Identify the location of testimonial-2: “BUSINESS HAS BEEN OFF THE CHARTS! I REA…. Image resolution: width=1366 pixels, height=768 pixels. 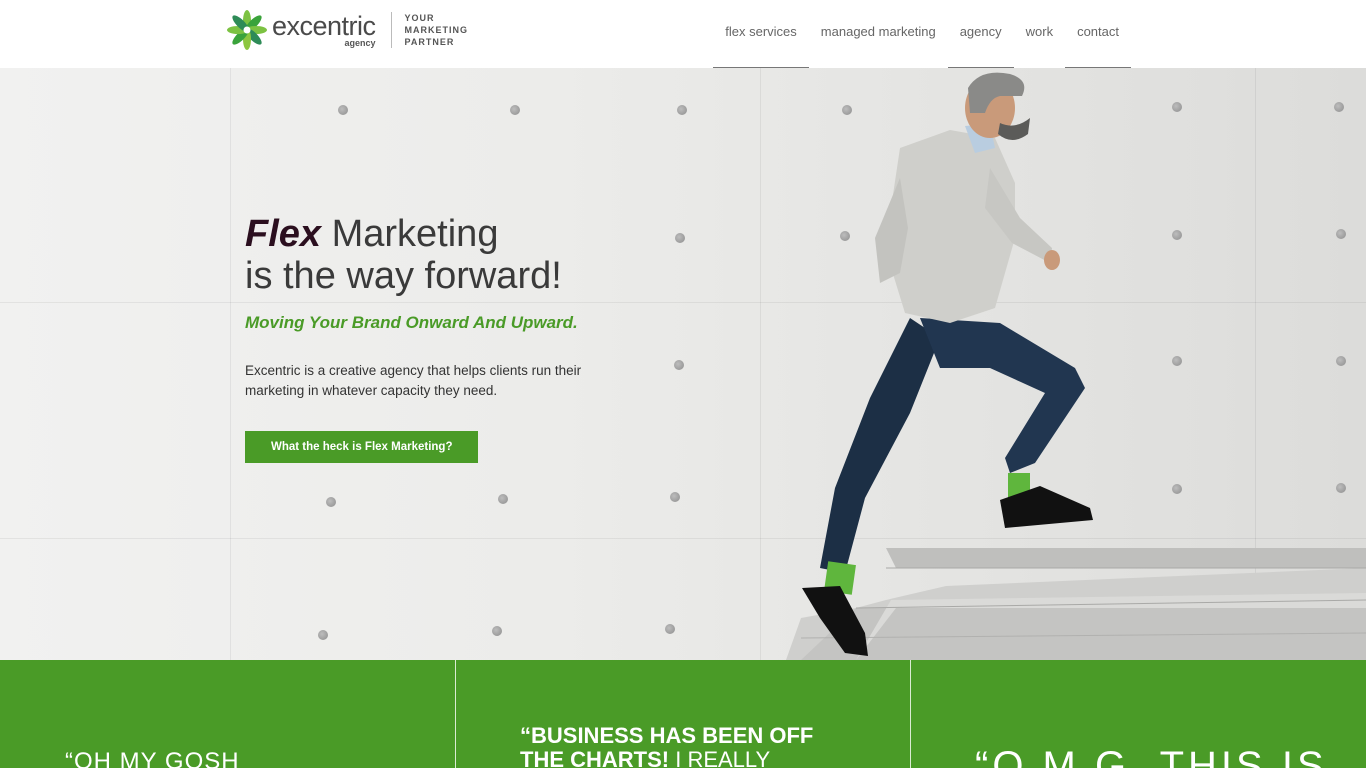
(667, 745).